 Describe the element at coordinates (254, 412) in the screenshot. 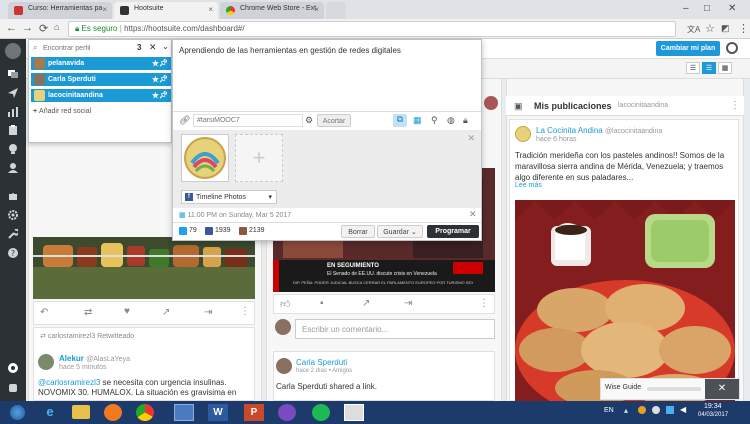

I see `powerpoint-icon: P` at that location.